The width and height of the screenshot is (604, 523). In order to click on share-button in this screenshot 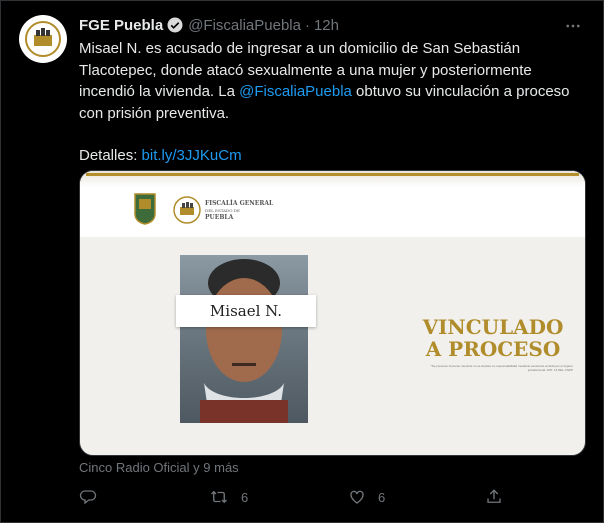, I will do `click(494, 497)`.